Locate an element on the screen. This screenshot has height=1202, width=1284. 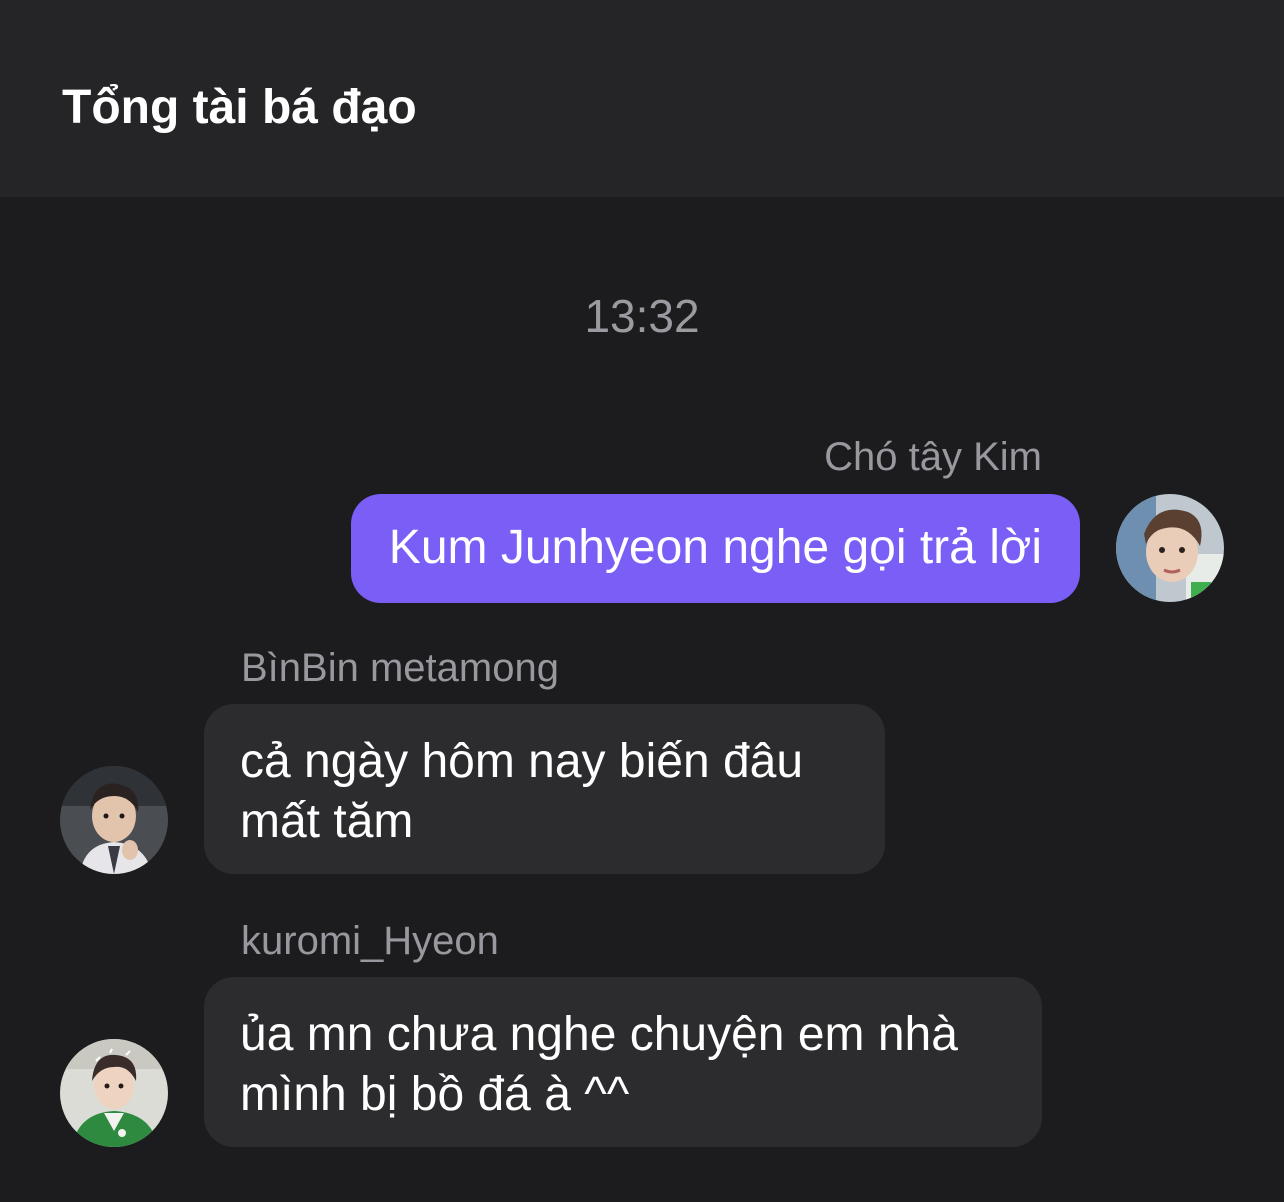
message-timestamp: 13:32 is located at coordinates (642, 316).